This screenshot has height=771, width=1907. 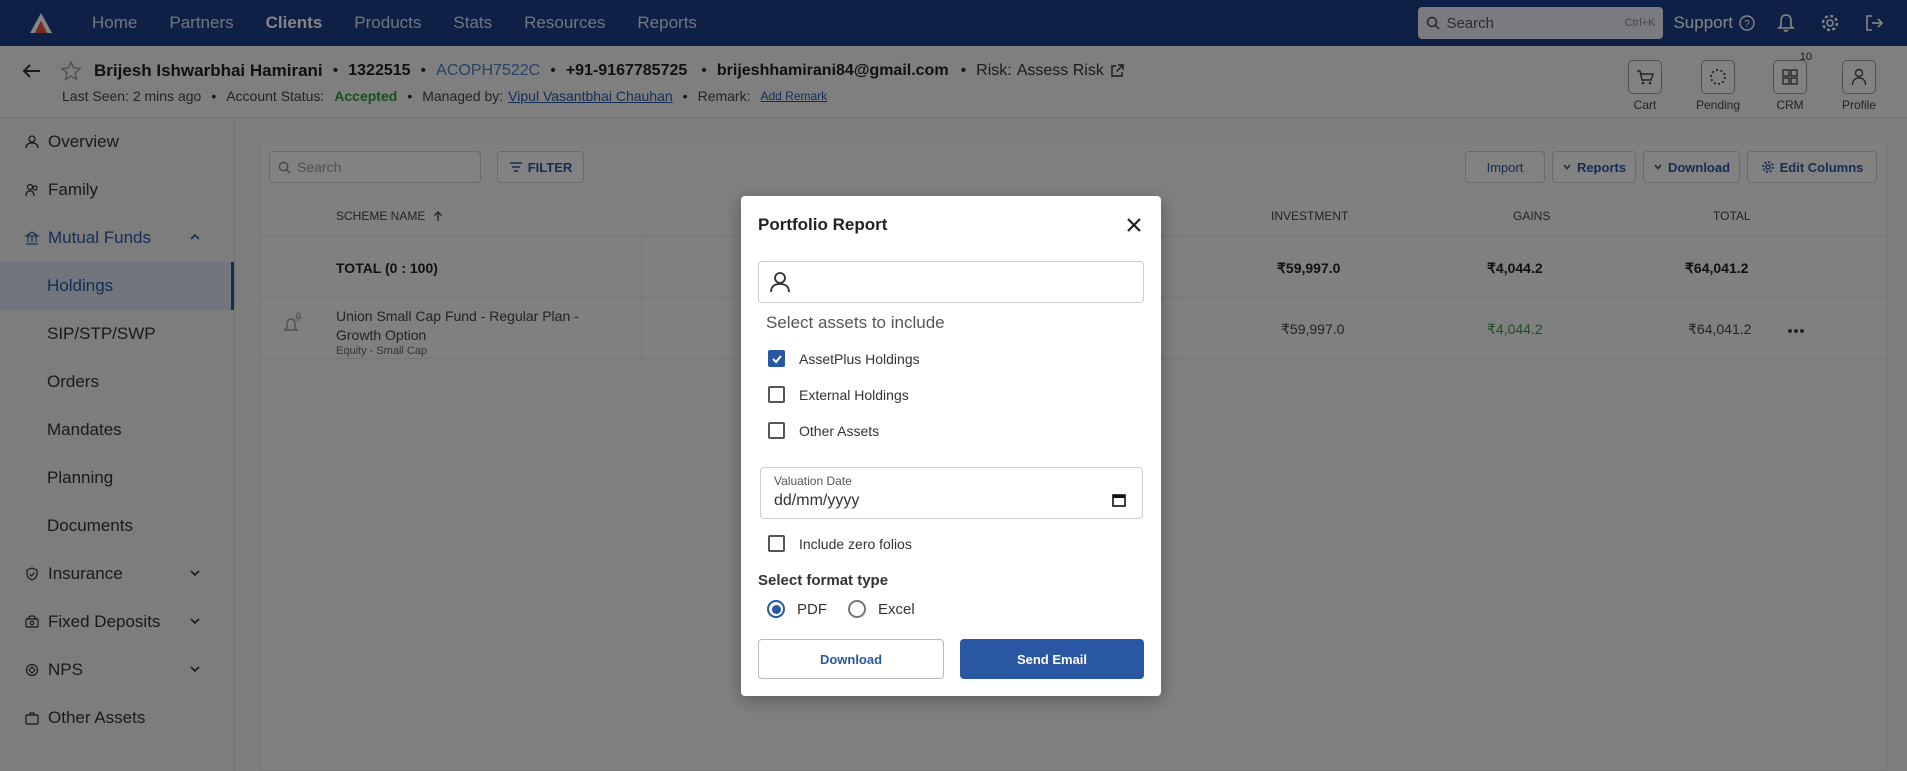 I want to click on close-icon, so click(x=1134, y=225).